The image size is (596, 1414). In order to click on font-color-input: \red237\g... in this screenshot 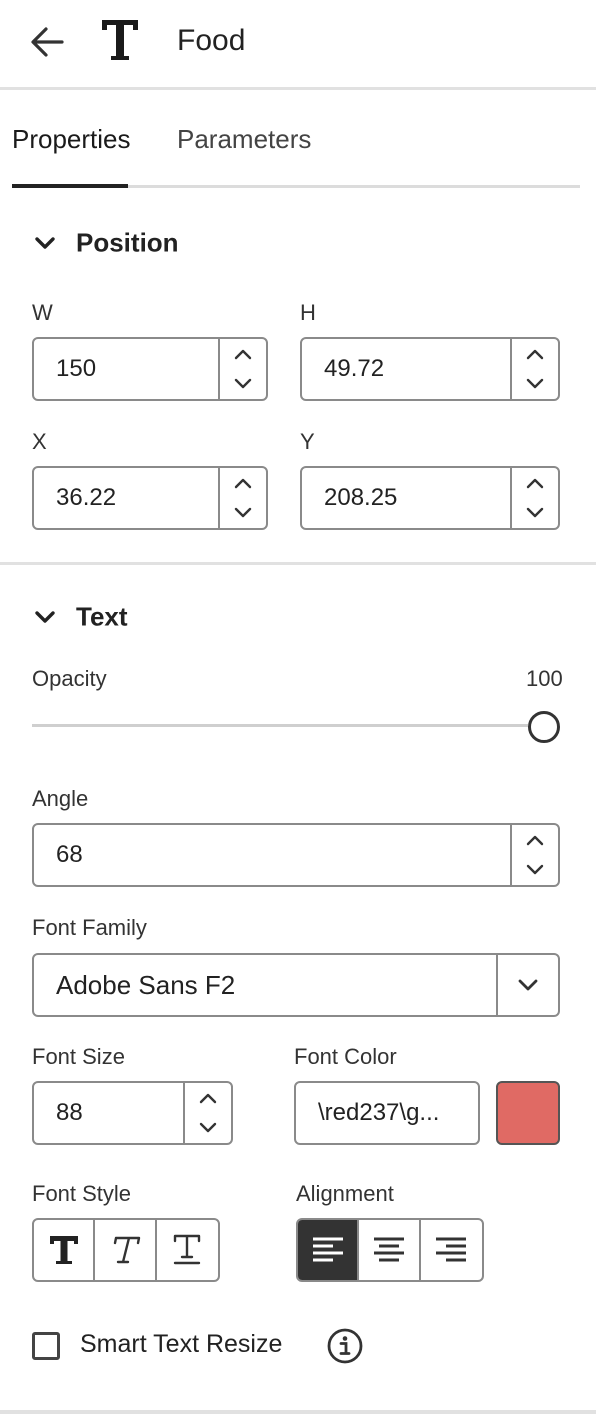, I will do `click(387, 1113)`.